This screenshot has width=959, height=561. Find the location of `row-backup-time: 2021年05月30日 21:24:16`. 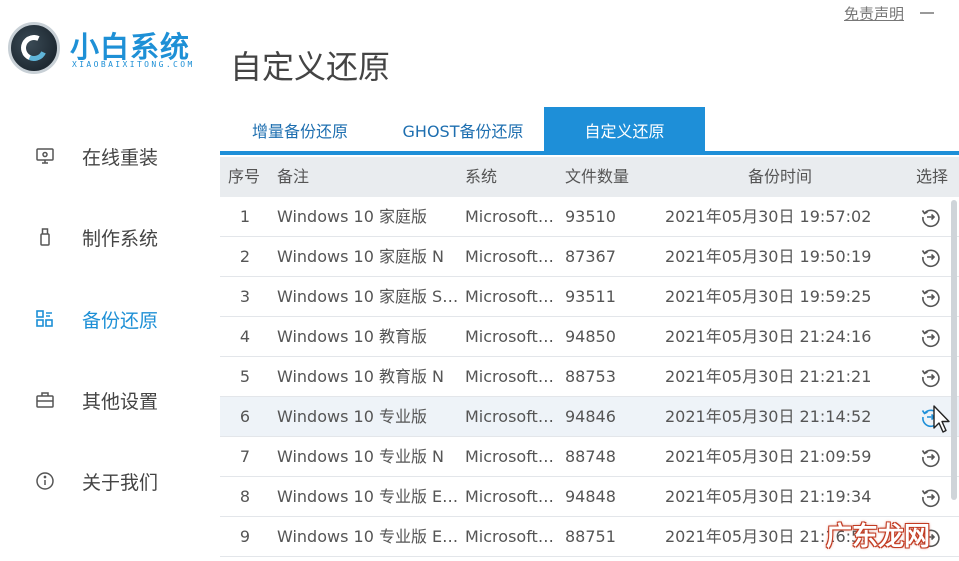

row-backup-time: 2021年05月30日 21:24:16 is located at coordinates (768, 336).